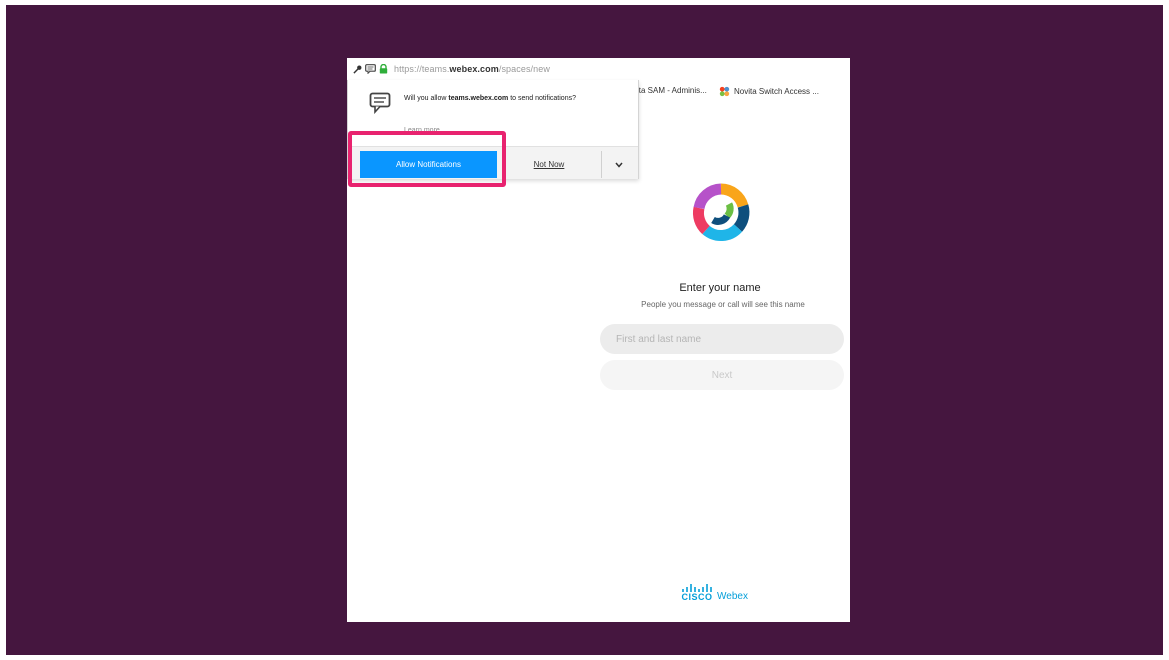 This screenshot has width=1169, height=660. I want to click on not-now-button: Not Now, so click(549, 164).